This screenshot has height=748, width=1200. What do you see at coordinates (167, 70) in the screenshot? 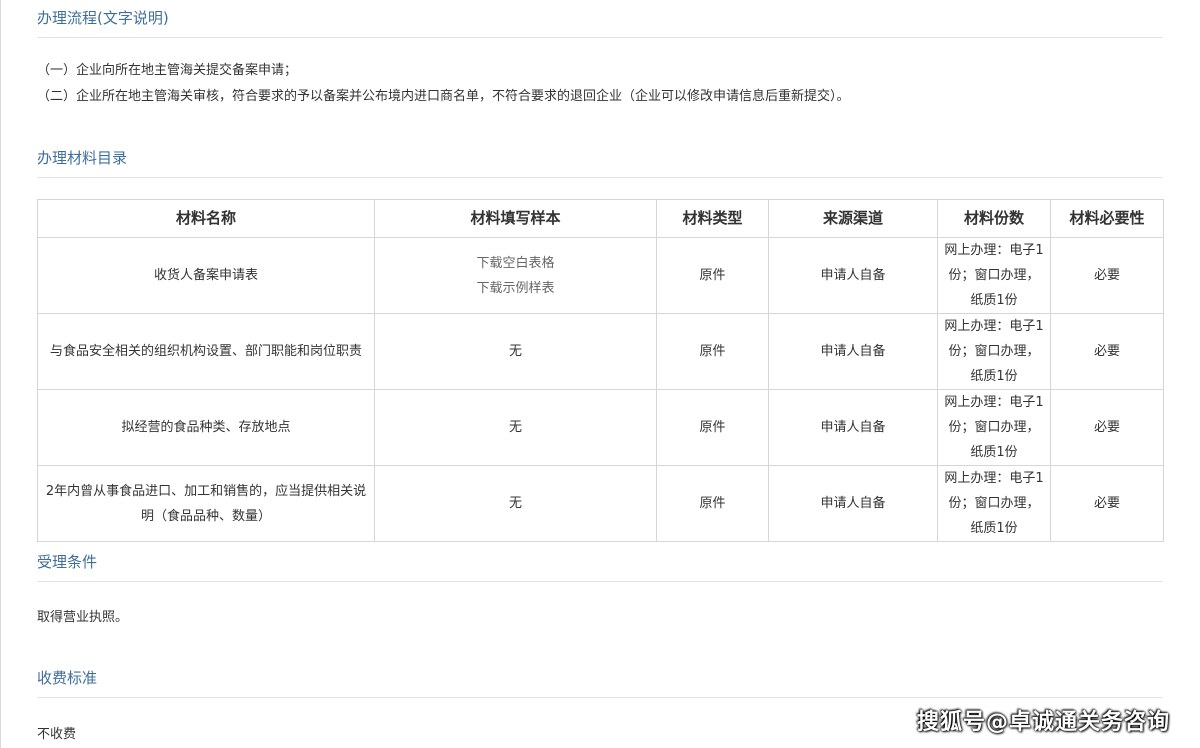
I see `process-step-1: （一）企业向所在地主管海关提交备案申请；` at bounding box center [167, 70].